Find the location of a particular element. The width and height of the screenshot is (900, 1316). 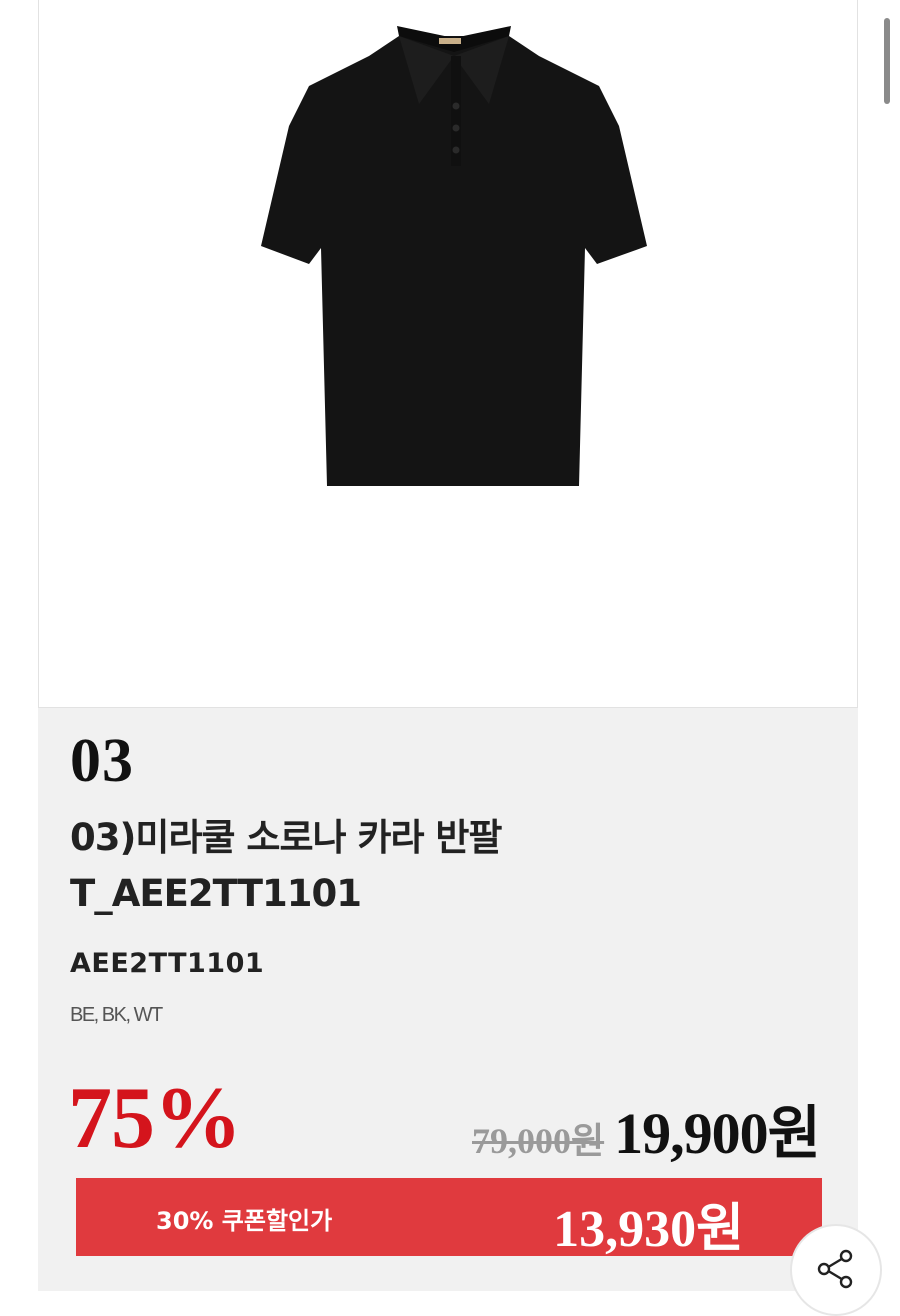

coupon-label: 30% 쿠폰할인가 is located at coordinates (244, 1221).